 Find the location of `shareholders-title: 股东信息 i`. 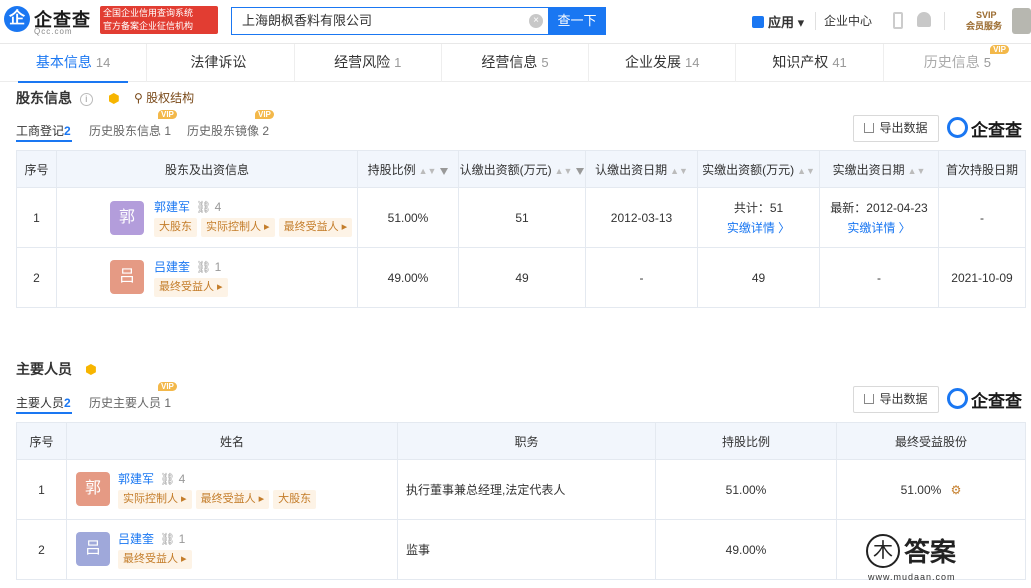

shareholders-title: 股东信息 i is located at coordinates (67, 98).